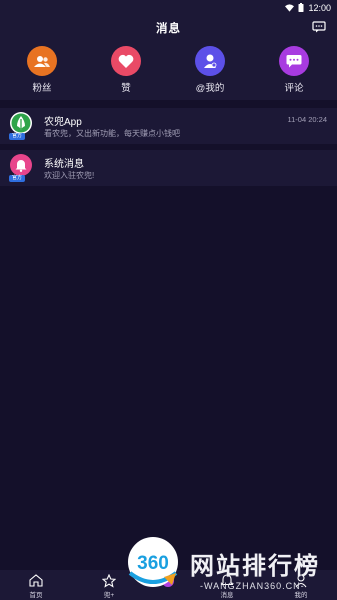 The height and width of the screenshot is (600, 337). I want to click on category-label: 赞, so click(126, 88).